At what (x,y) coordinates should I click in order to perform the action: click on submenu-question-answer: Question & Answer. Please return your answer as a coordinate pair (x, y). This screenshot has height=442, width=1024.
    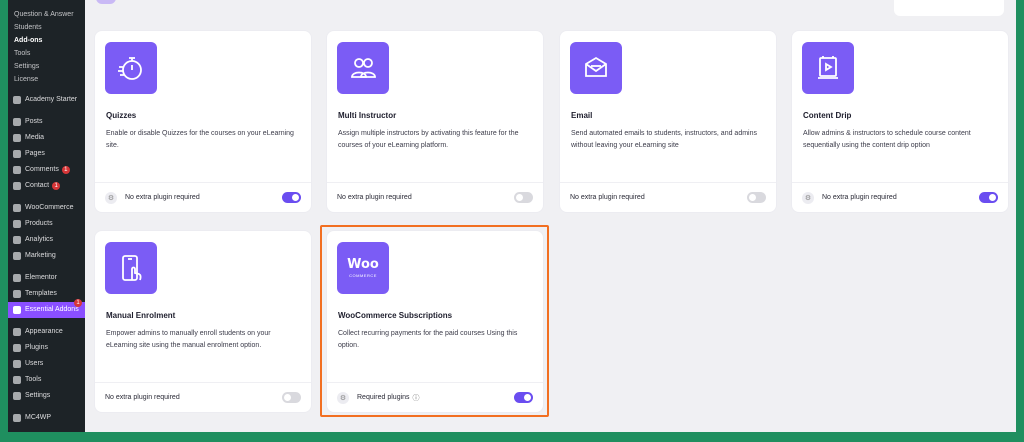
    Looking at the image, I should click on (46, 14).